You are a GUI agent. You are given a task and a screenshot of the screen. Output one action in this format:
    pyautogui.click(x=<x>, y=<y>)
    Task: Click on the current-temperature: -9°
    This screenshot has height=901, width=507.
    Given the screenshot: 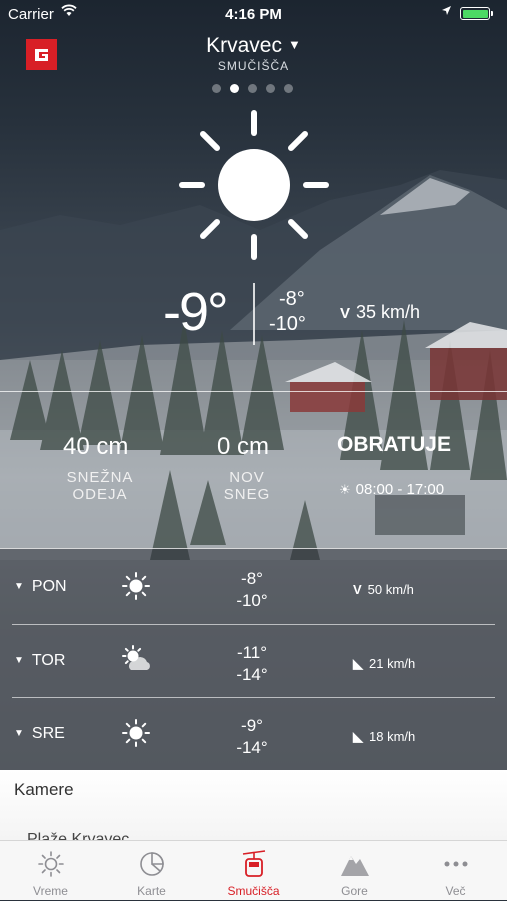 What is the action you would take?
    pyautogui.click(x=196, y=312)
    